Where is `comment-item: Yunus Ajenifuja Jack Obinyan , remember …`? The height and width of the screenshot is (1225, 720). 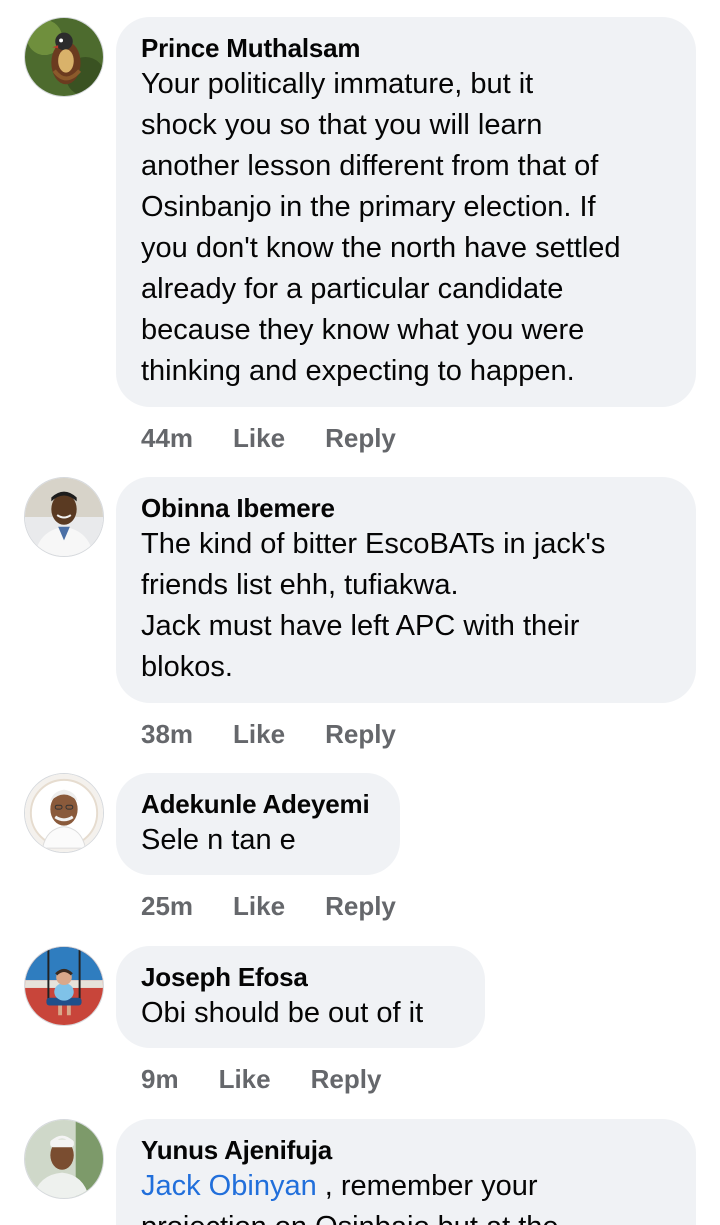 comment-item: Yunus Ajenifuja Jack Obinyan , remember … is located at coordinates (360, 1172).